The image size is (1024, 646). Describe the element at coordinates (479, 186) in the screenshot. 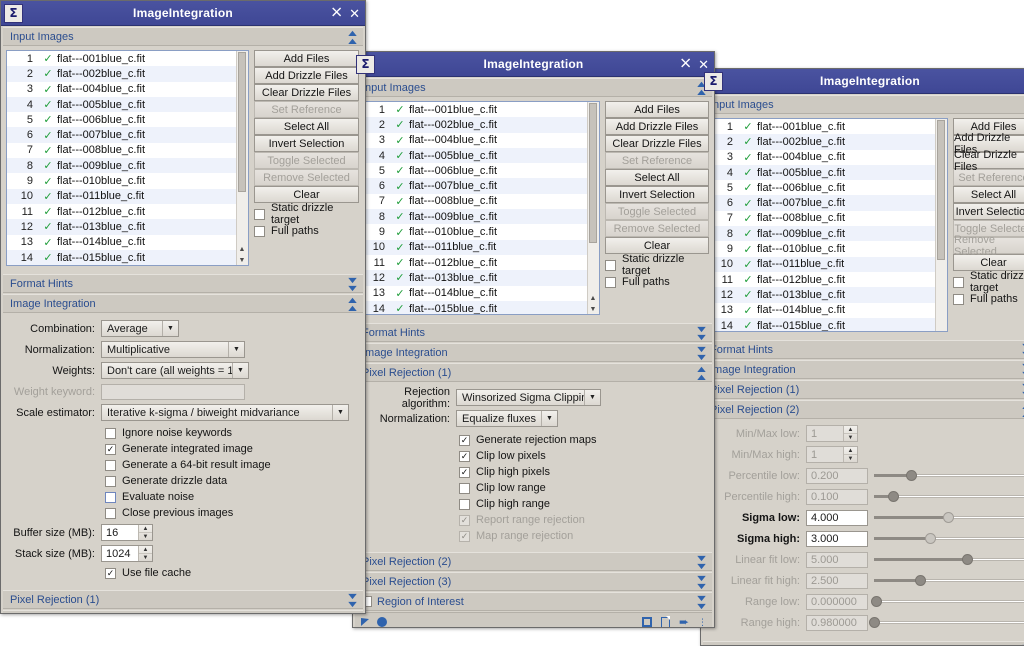

I see `file-list-row: 6 ✓ flat---007blue_c.fit` at that location.